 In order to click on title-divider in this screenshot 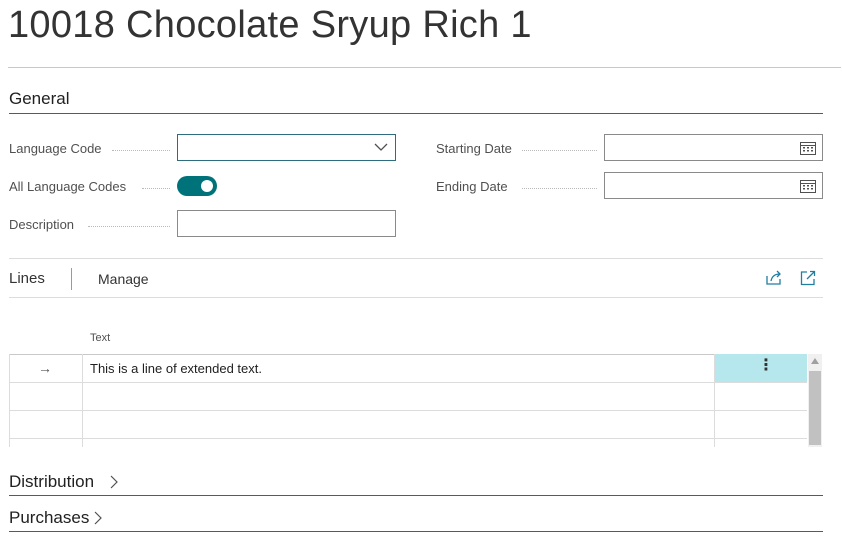, I will do `click(424, 67)`.